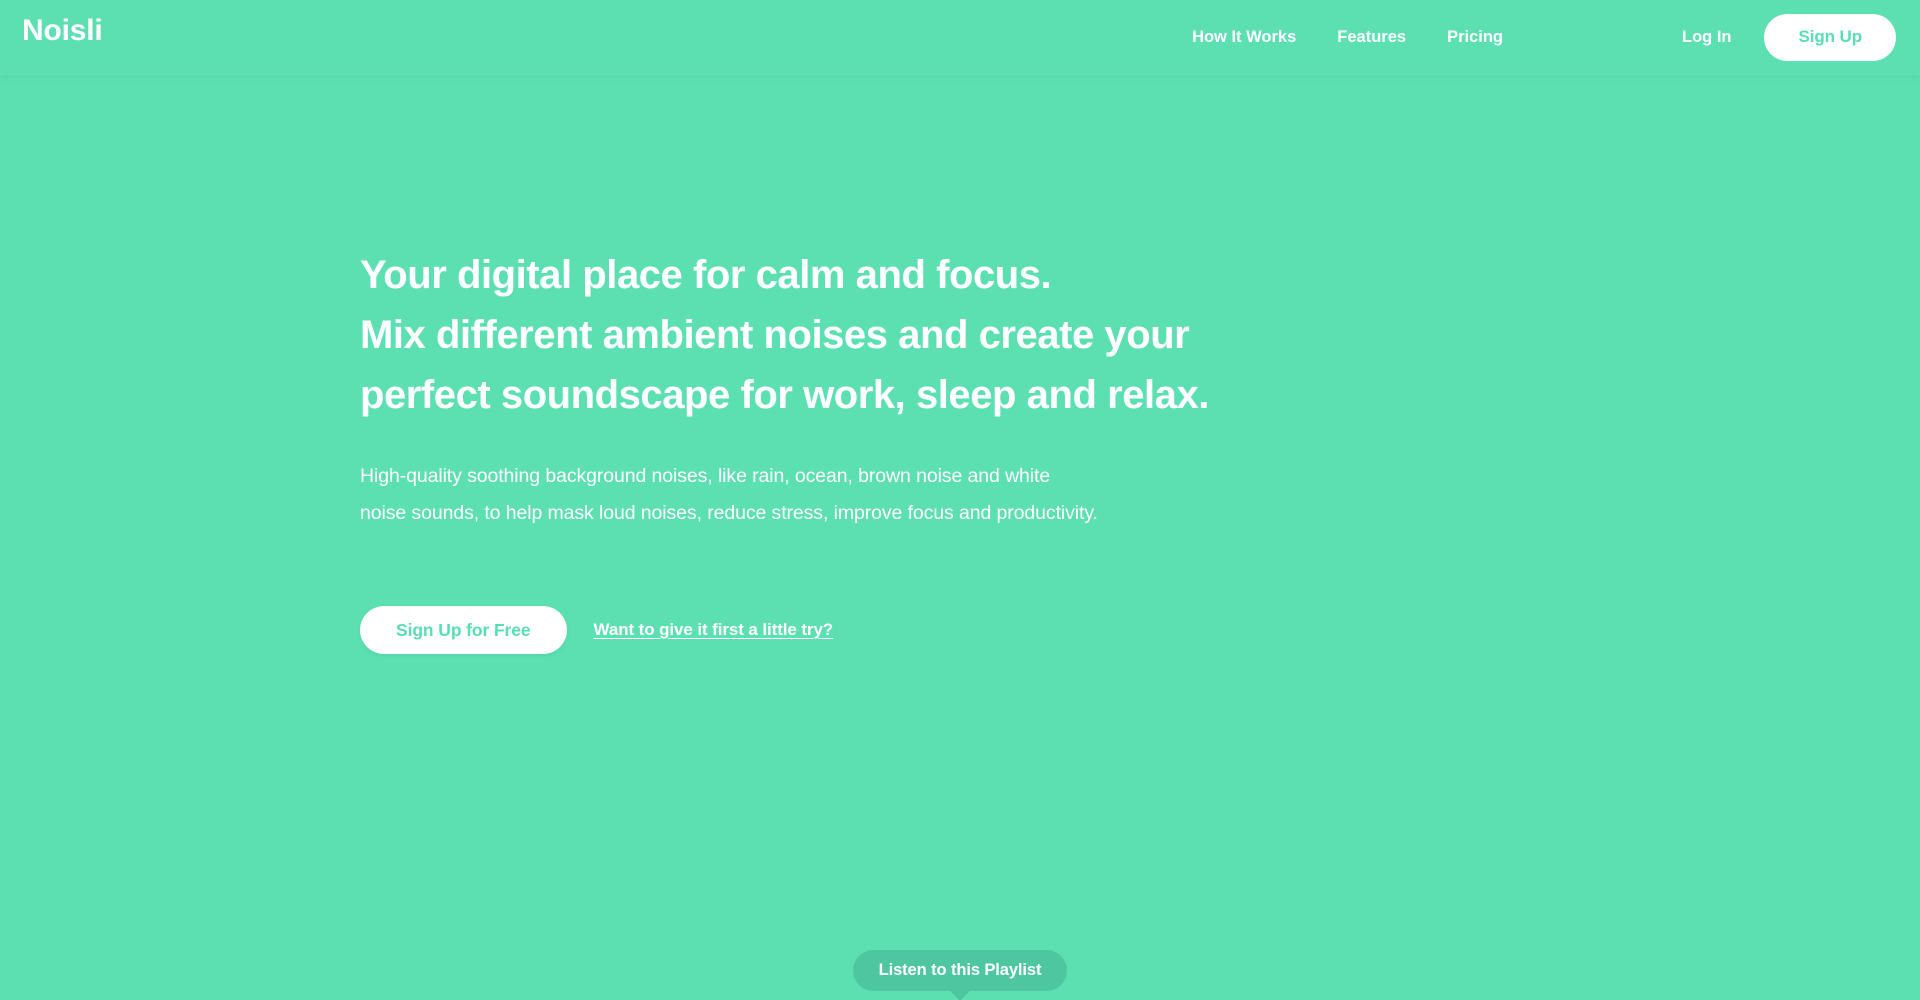 Image resolution: width=1920 pixels, height=1000 pixels. I want to click on listen-to-playlist-tooltip: Listen to this Playlist, so click(960, 970).